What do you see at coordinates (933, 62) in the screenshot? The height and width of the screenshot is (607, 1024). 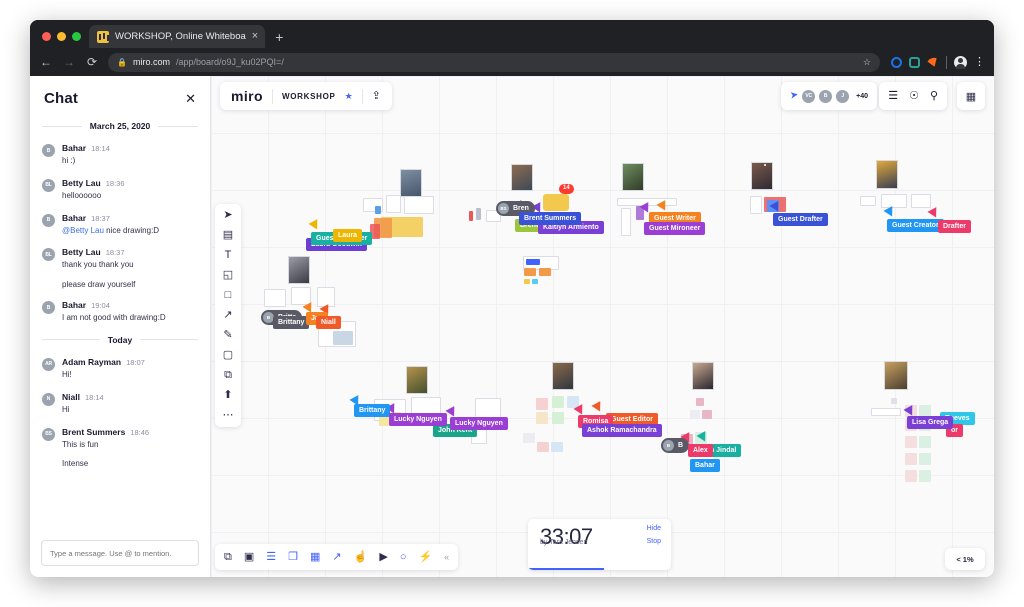 I see `extension-orange-arrow-icon` at bounding box center [933, 62].